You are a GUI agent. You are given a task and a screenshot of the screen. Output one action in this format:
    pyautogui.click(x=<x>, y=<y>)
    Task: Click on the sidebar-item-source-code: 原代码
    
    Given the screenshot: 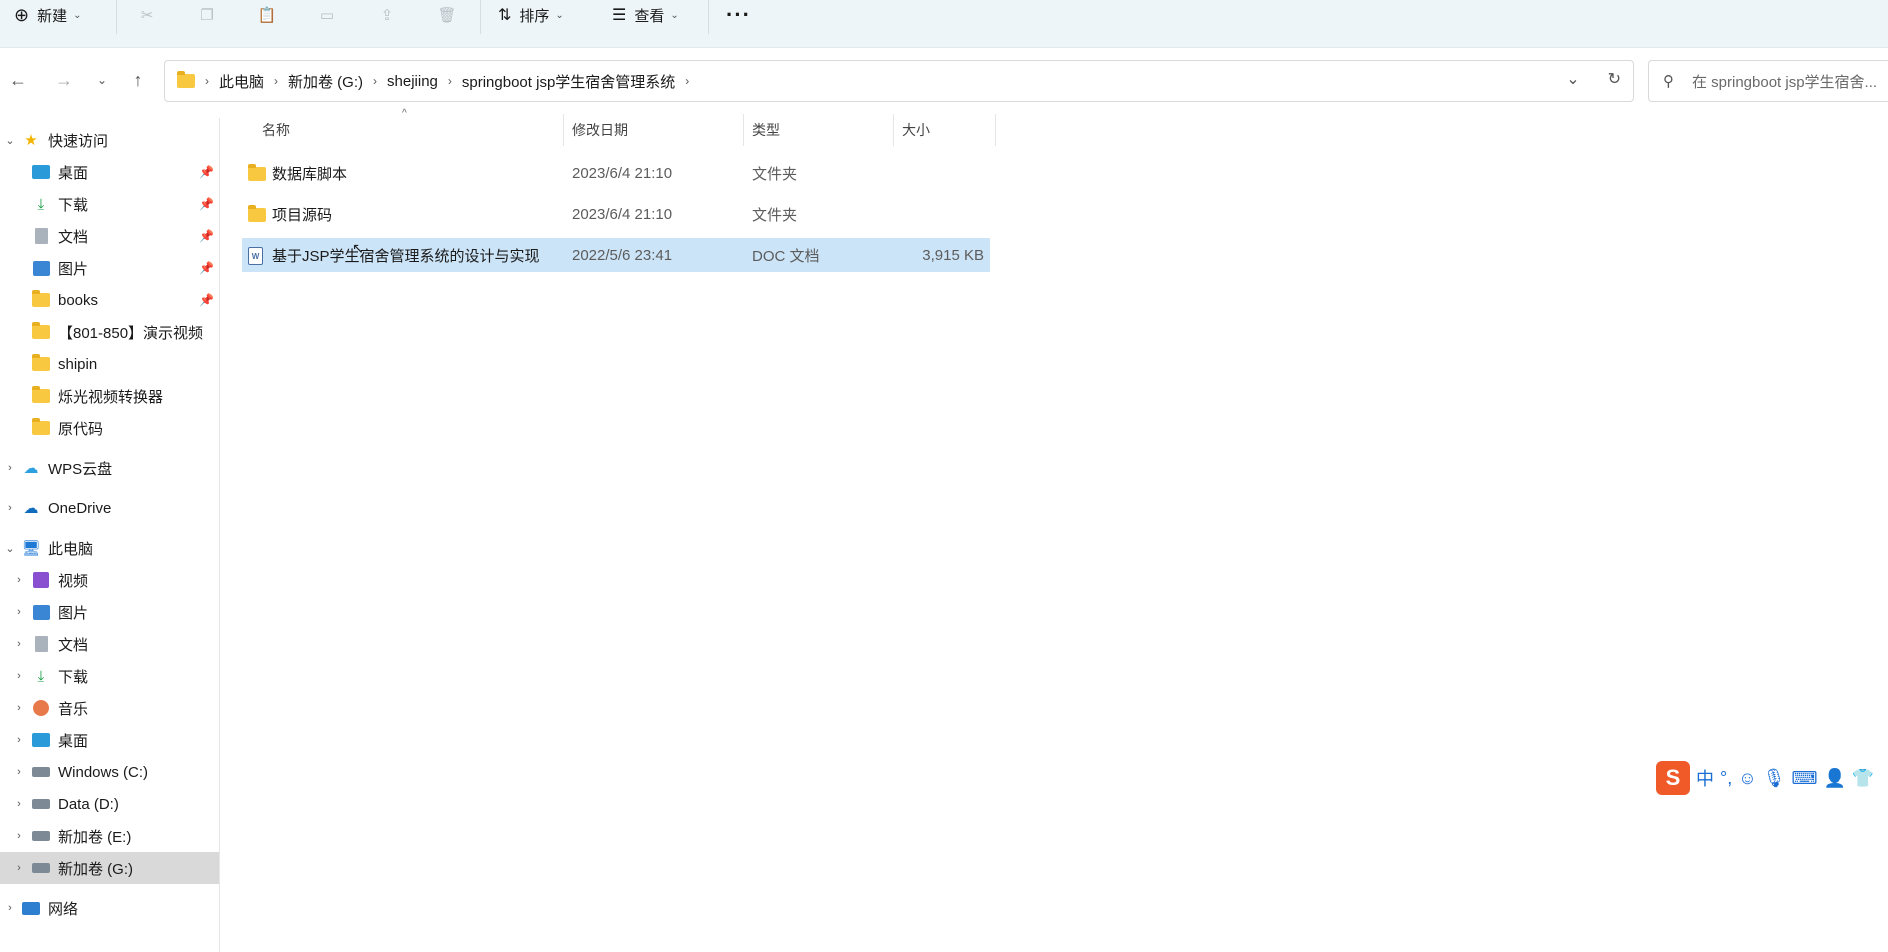 What is the action you would take?
    pyautogui.click(x=109, y=428)
    